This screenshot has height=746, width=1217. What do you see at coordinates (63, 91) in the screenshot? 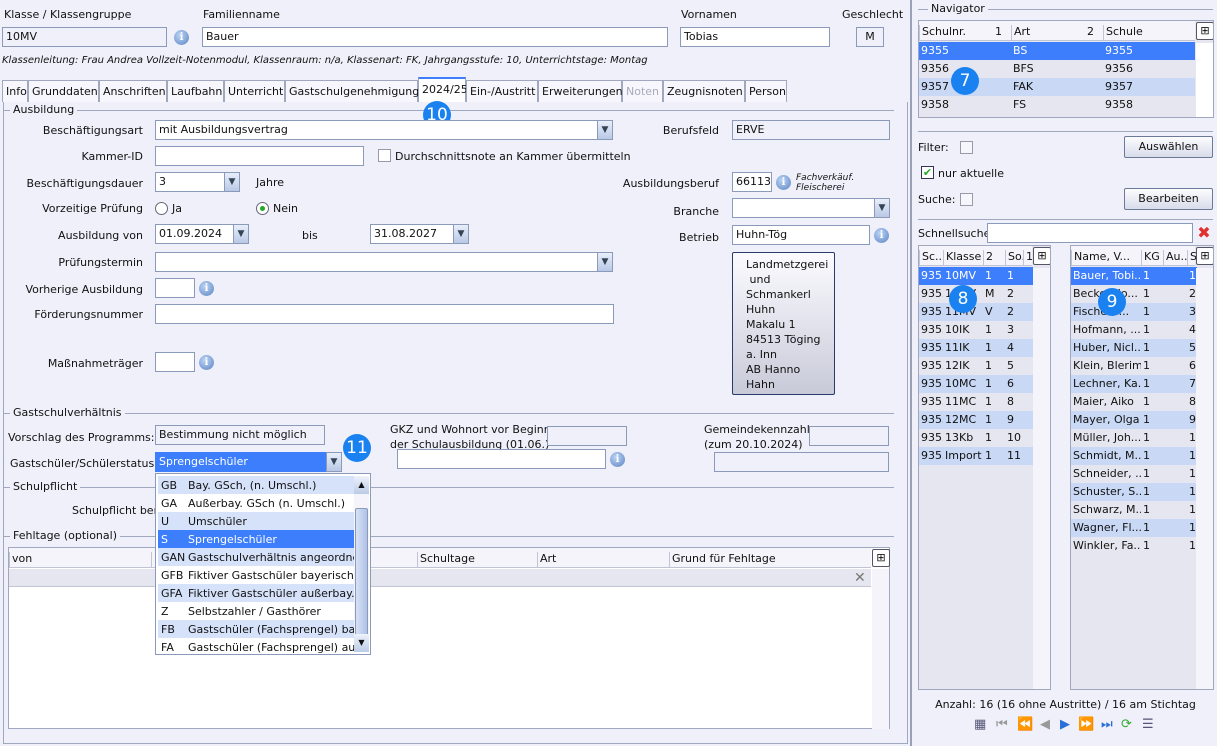
I see `tab-grunddaten: Grunddaten` at bounding box center [63, 91].